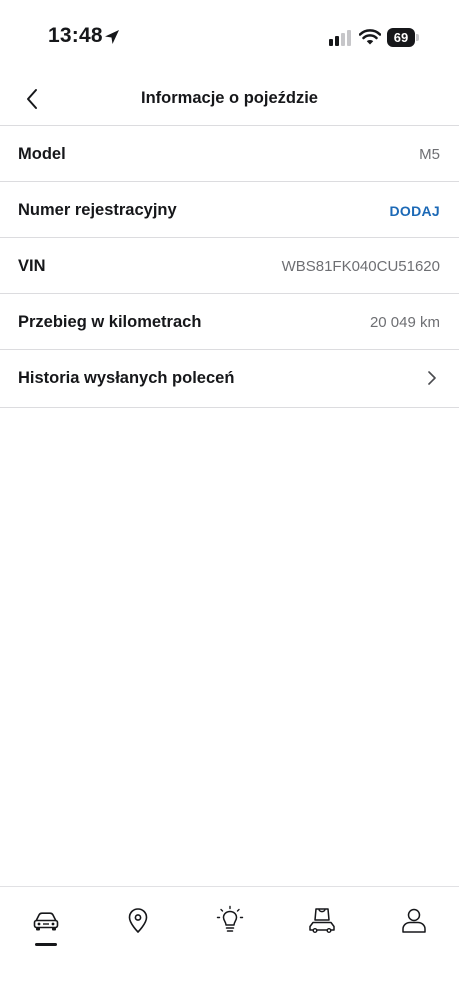 This screenshot has width=459, height=999. What do you see at coordinates (46, 944) in the screenshot?
I see `active-tab-indicator` at bounding box center [46, 944].